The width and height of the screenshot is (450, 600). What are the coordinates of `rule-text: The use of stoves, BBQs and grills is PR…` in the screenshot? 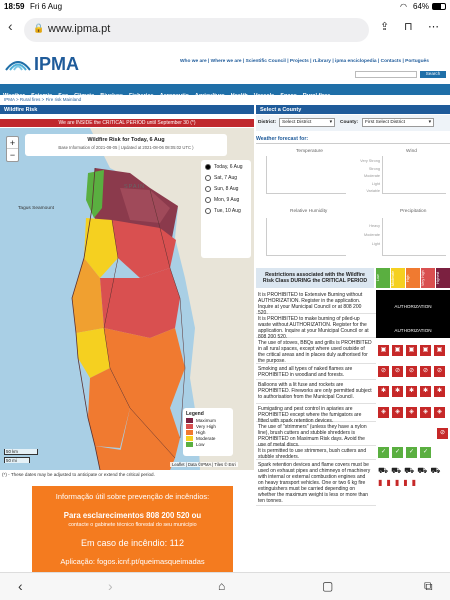 It's located at (316, 351).